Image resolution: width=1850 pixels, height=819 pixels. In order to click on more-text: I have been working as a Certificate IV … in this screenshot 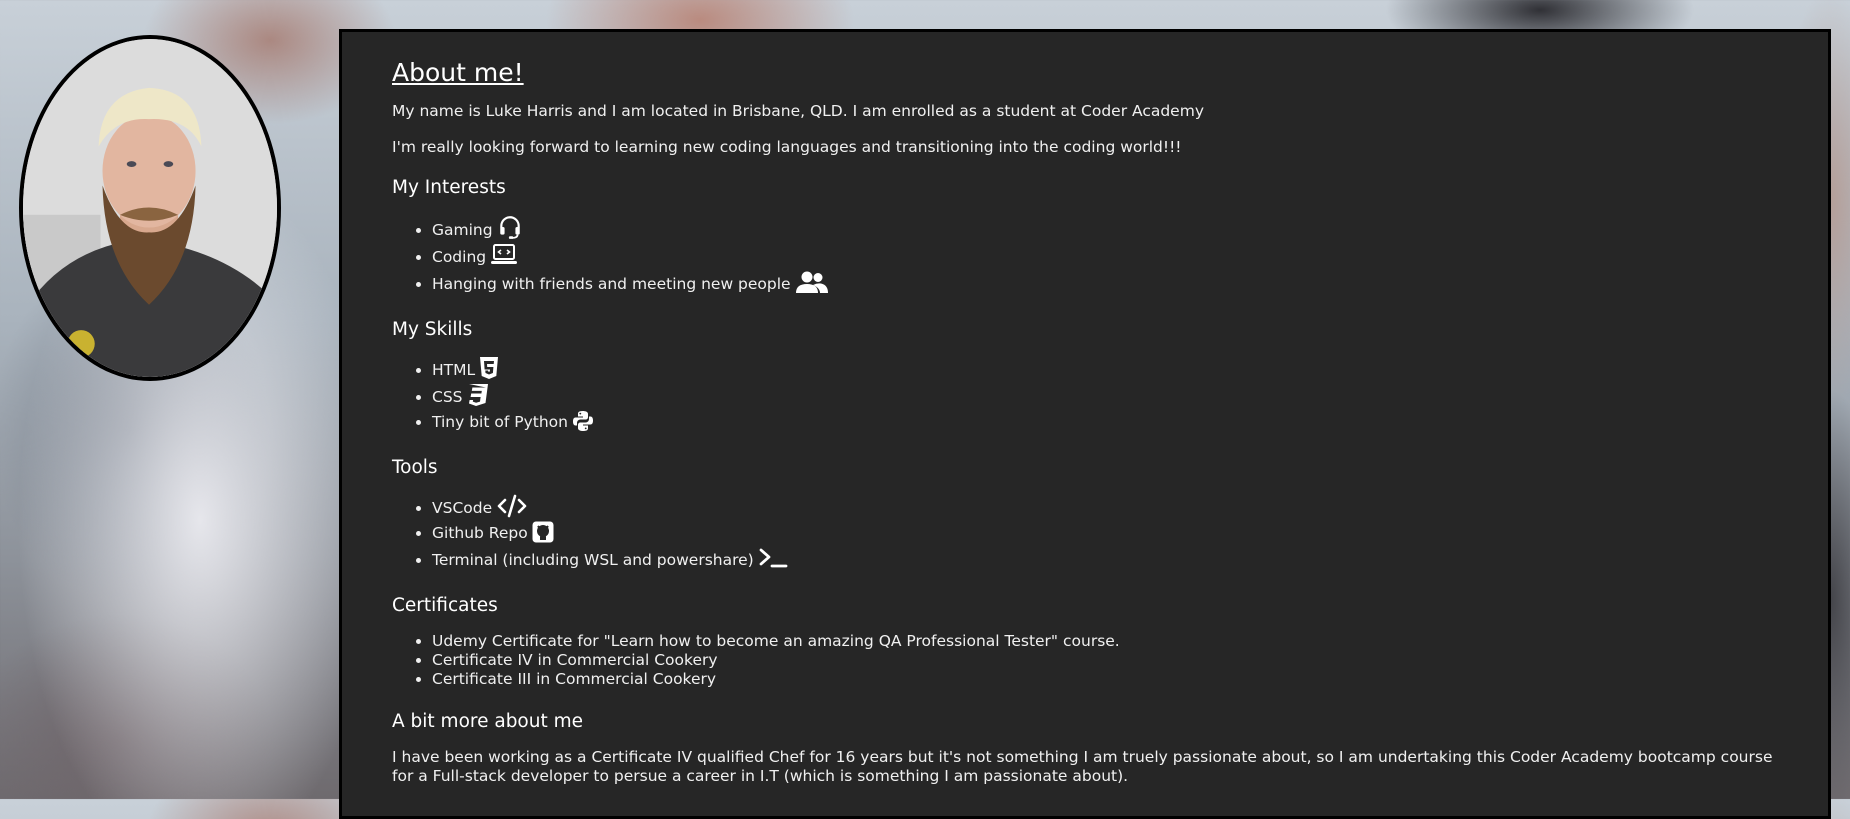, I will do `click(1082, 766)`.